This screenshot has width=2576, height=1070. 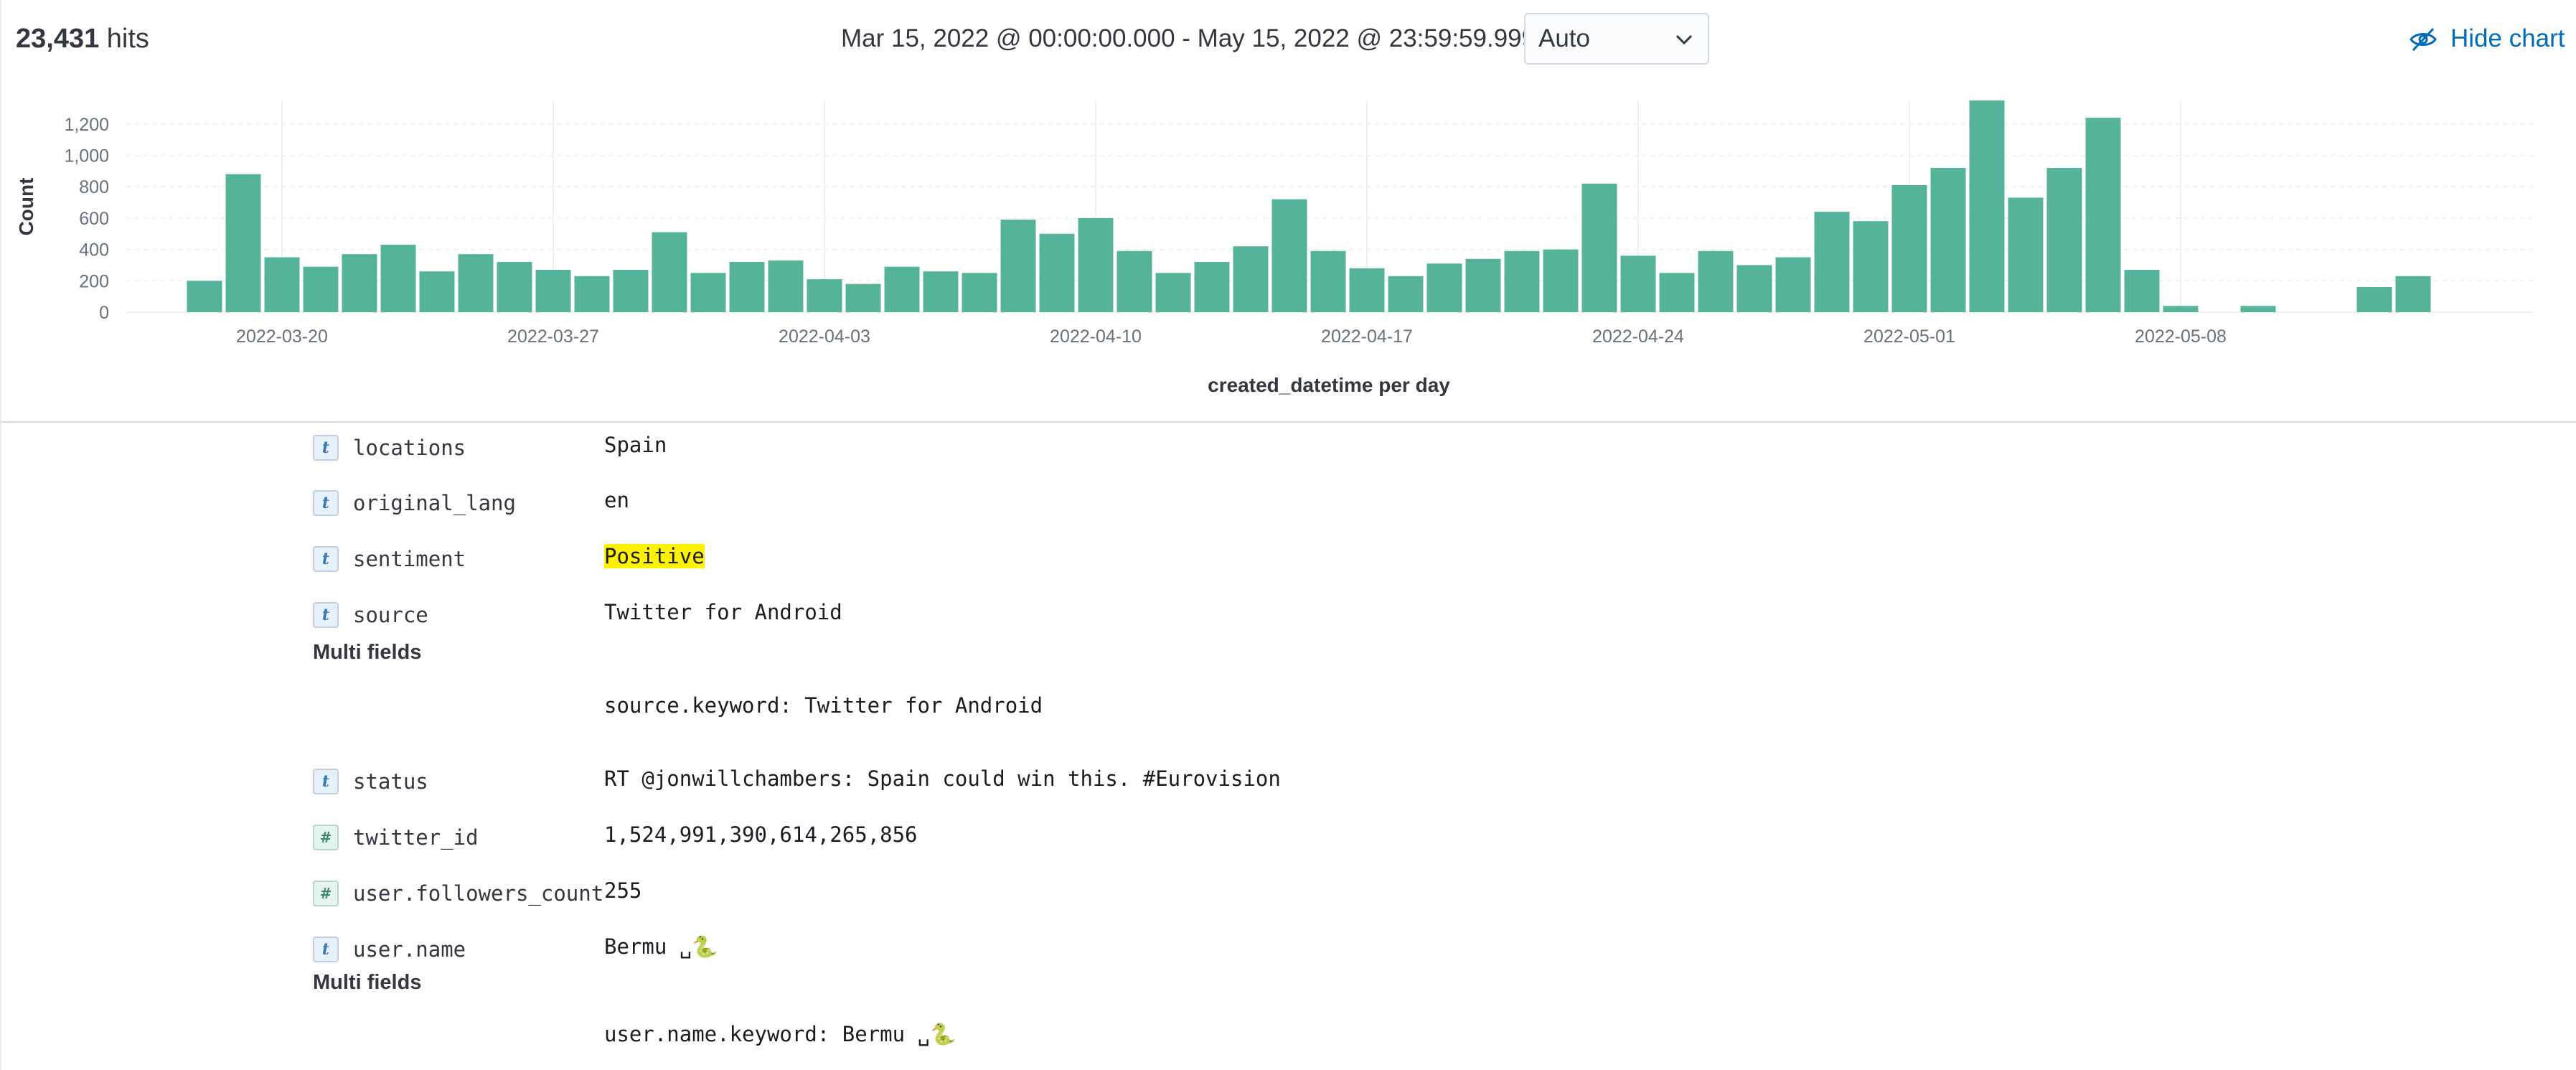 What do you see at coordinates (1638, 337) in the screenshot?
I see `x-tick-label: 2022-04-24` at bounding box center [1638, 337].